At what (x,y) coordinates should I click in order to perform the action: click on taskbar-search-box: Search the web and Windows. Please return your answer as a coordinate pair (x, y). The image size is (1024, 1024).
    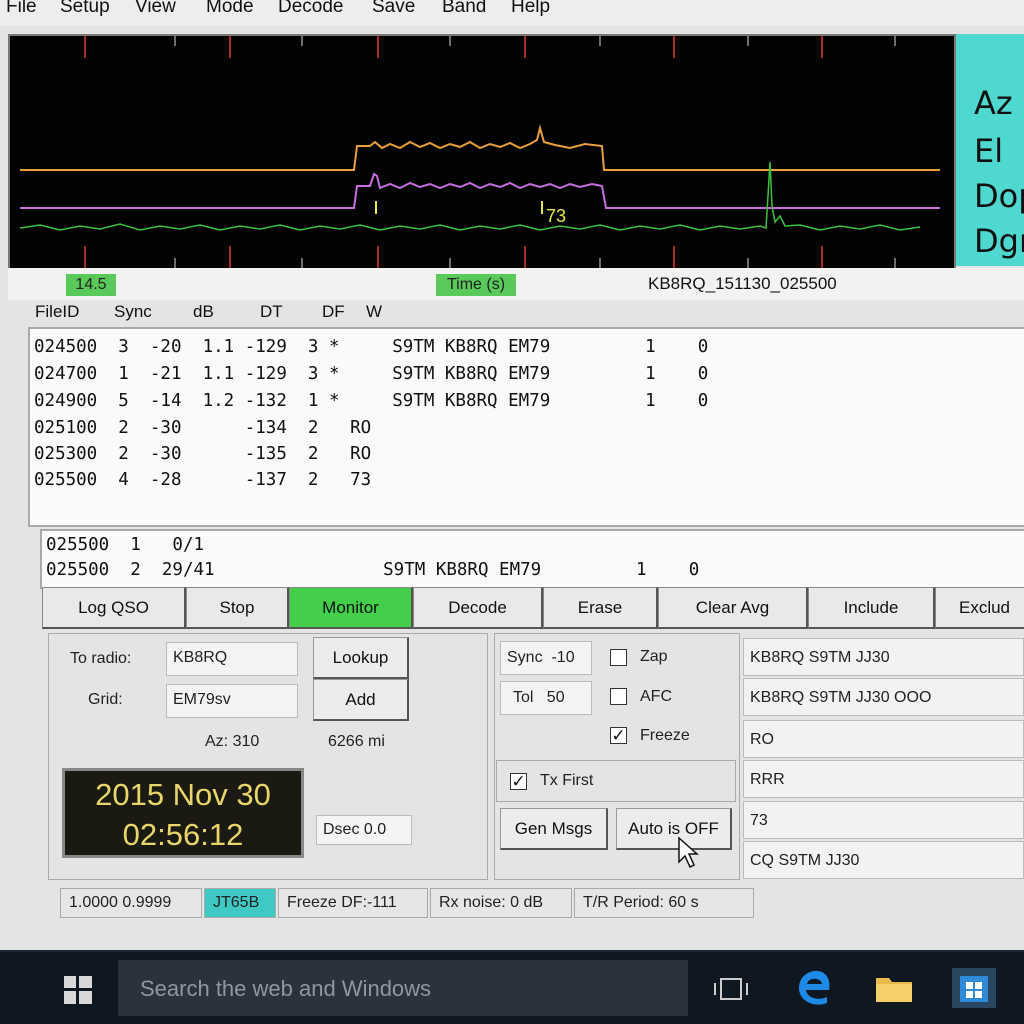
    Looking at the image, I should click on (403, 988).